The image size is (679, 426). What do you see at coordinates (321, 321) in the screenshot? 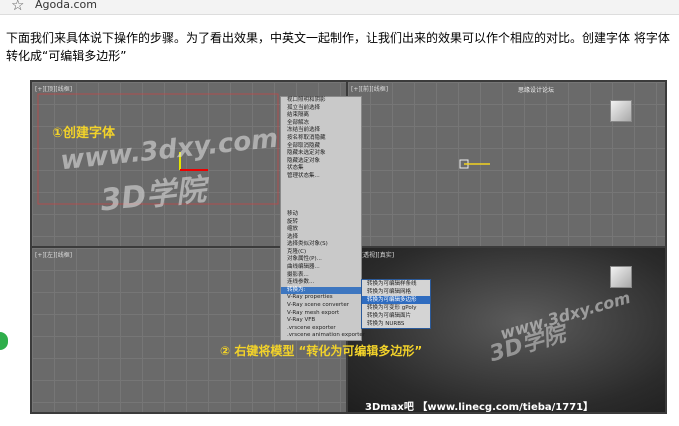
I see `menu-item: V-Ray VFB` at bounding box center [321, 321].